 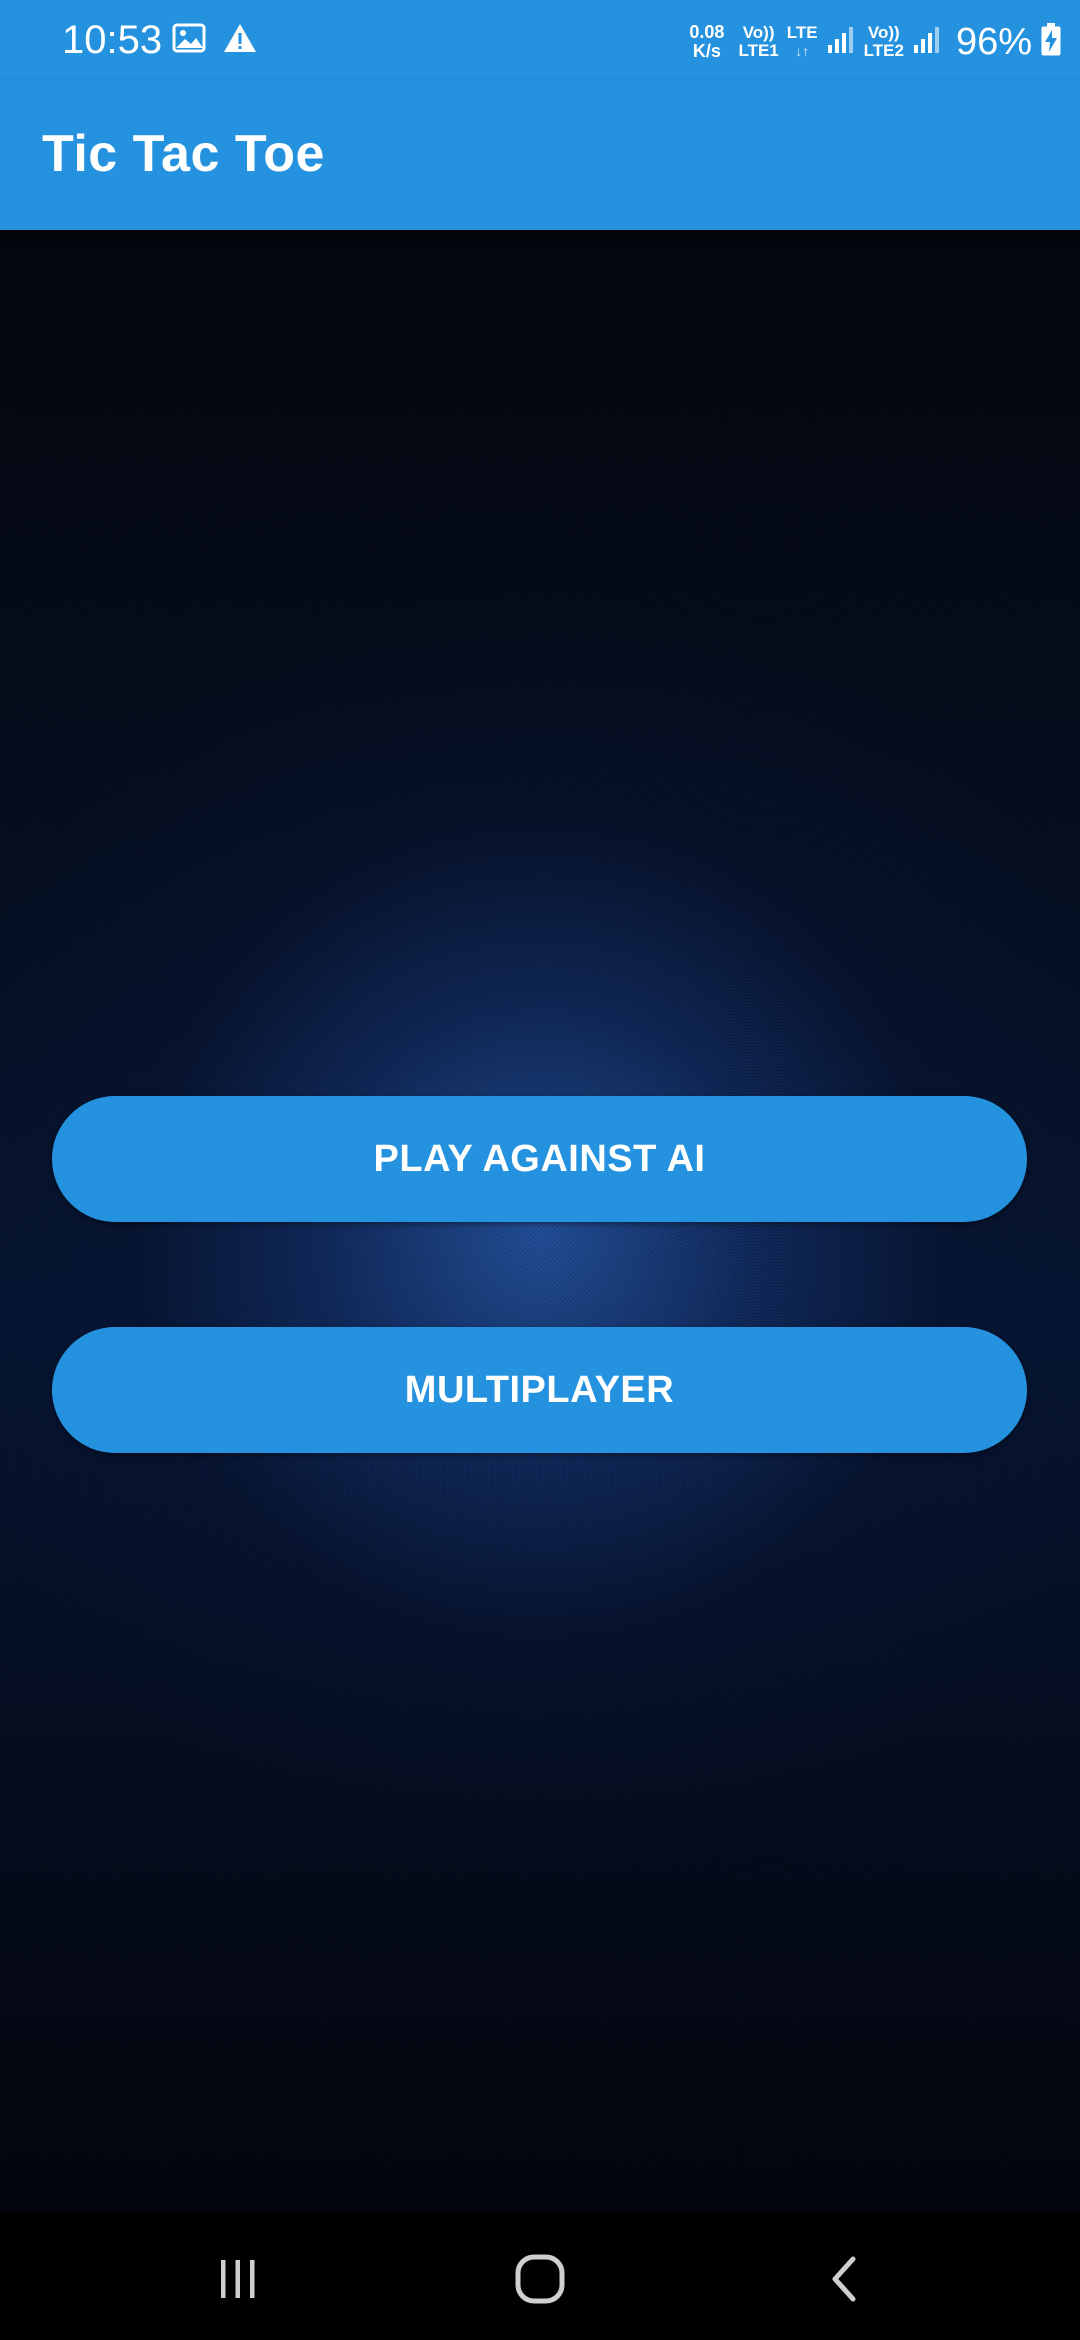 What do you see at coordinates (845, 2279) in the screenshot?
I see `back-icon` at bounding box center [845, 2279].